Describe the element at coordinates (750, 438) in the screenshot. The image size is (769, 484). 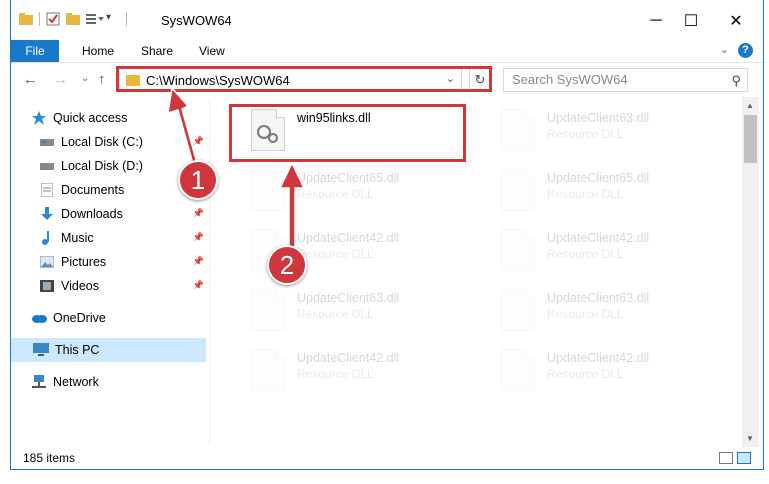
I see `scroll-down-icon: ▼` at that location.